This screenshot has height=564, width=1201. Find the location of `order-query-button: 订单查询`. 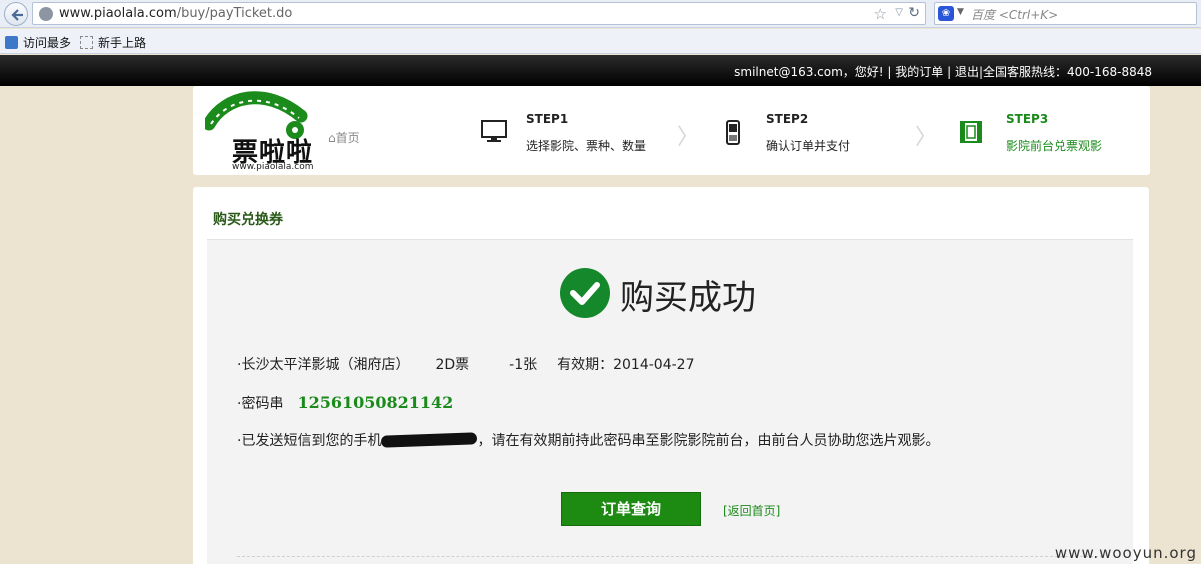

order-query-button: 订单查询 is located at coordinates (631, 509).